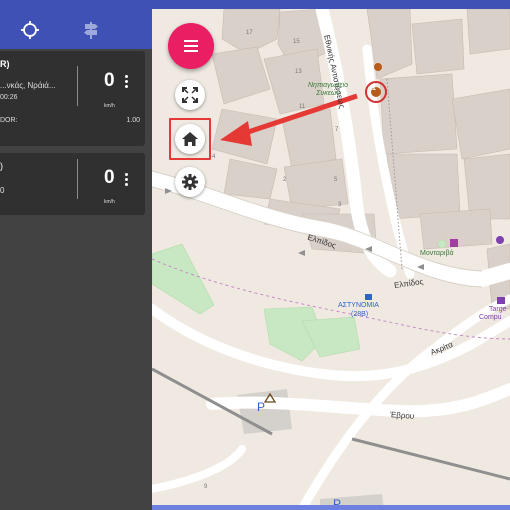 The image size is (510, 510). I want to click on house-number: 13, so click(298, 72).